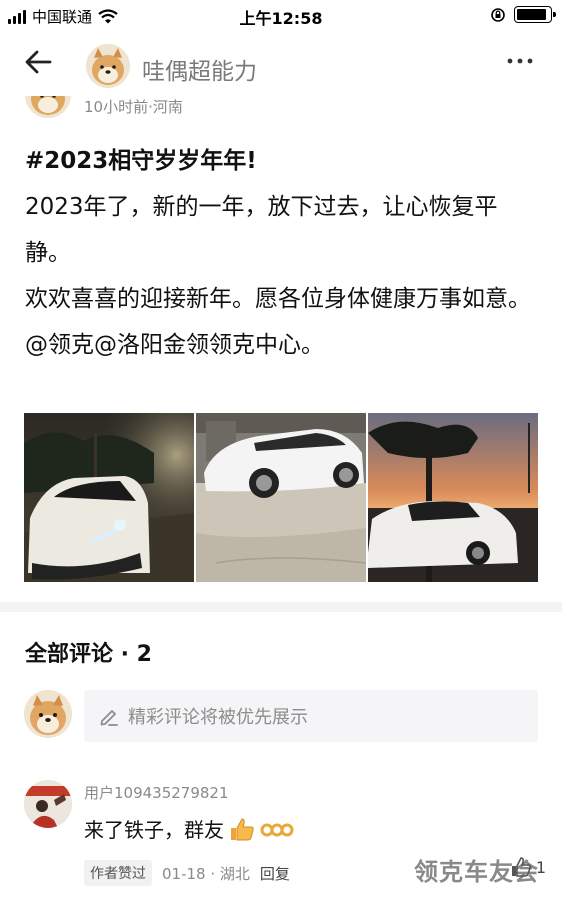  I want to click on comment-time-location: 01-18 · 湖北, so click(206, 873).